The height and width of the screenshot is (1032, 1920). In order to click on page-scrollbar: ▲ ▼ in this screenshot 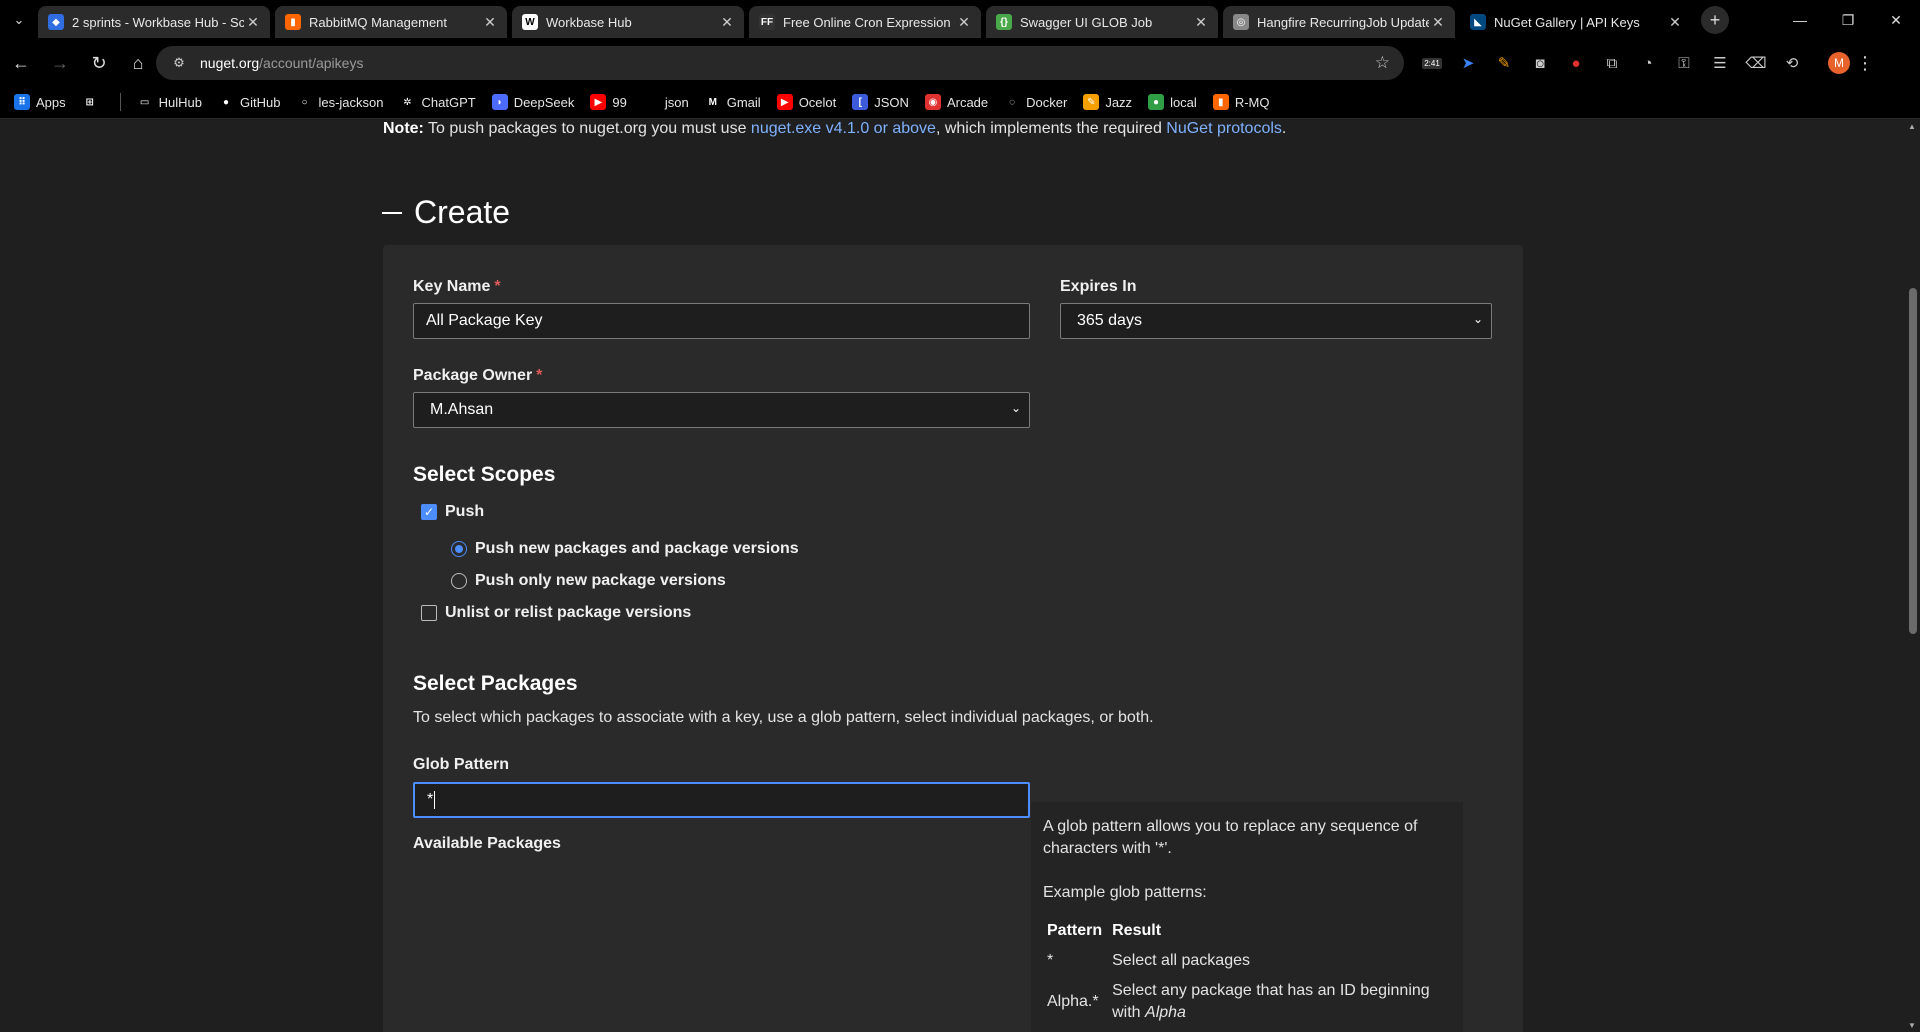, I will do `click(1912, 576)`.